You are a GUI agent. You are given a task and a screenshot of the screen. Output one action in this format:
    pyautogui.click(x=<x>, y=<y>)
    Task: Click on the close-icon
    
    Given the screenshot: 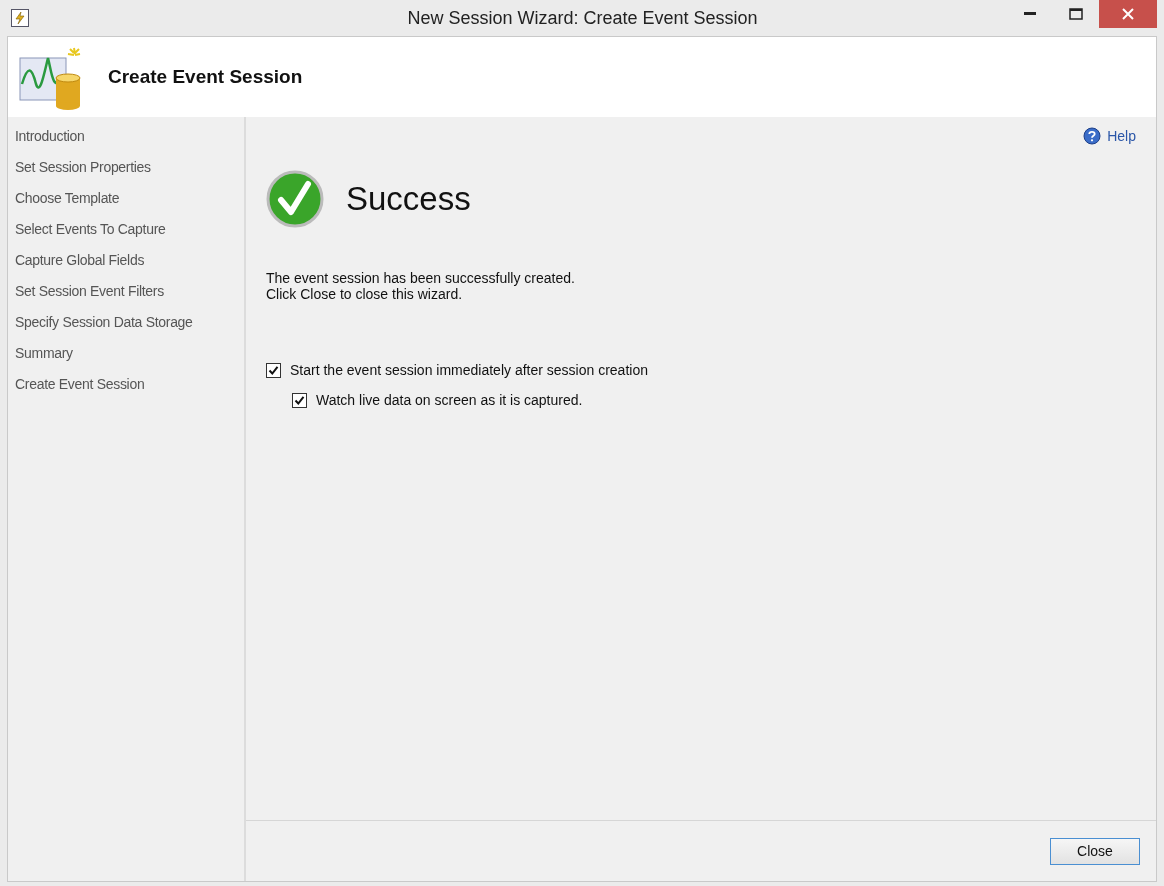 What is the action you would take?
    pyautogui.click(x=1128, y=14)
    